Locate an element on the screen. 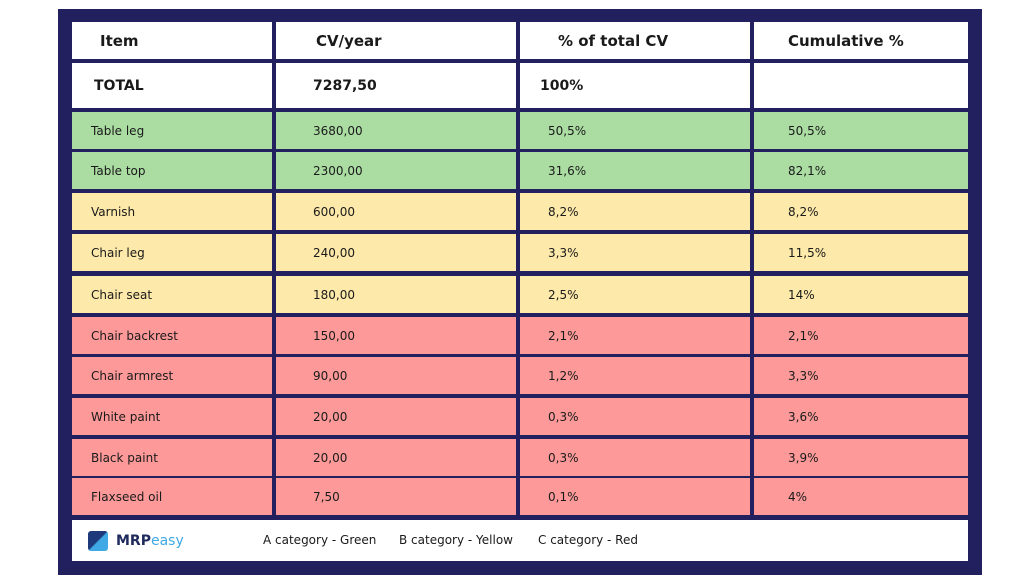 The image size is (1024, 576). row-pct: 2,1% is located at coordinates (635, 335).